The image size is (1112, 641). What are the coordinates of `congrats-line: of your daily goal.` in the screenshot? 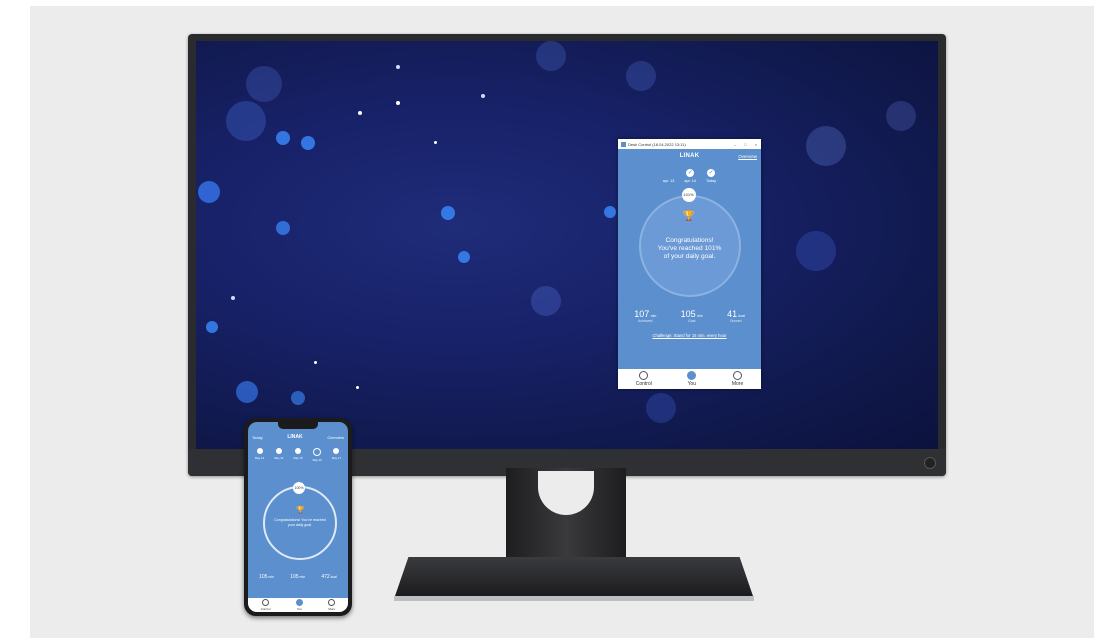 It's located at (689, 256).